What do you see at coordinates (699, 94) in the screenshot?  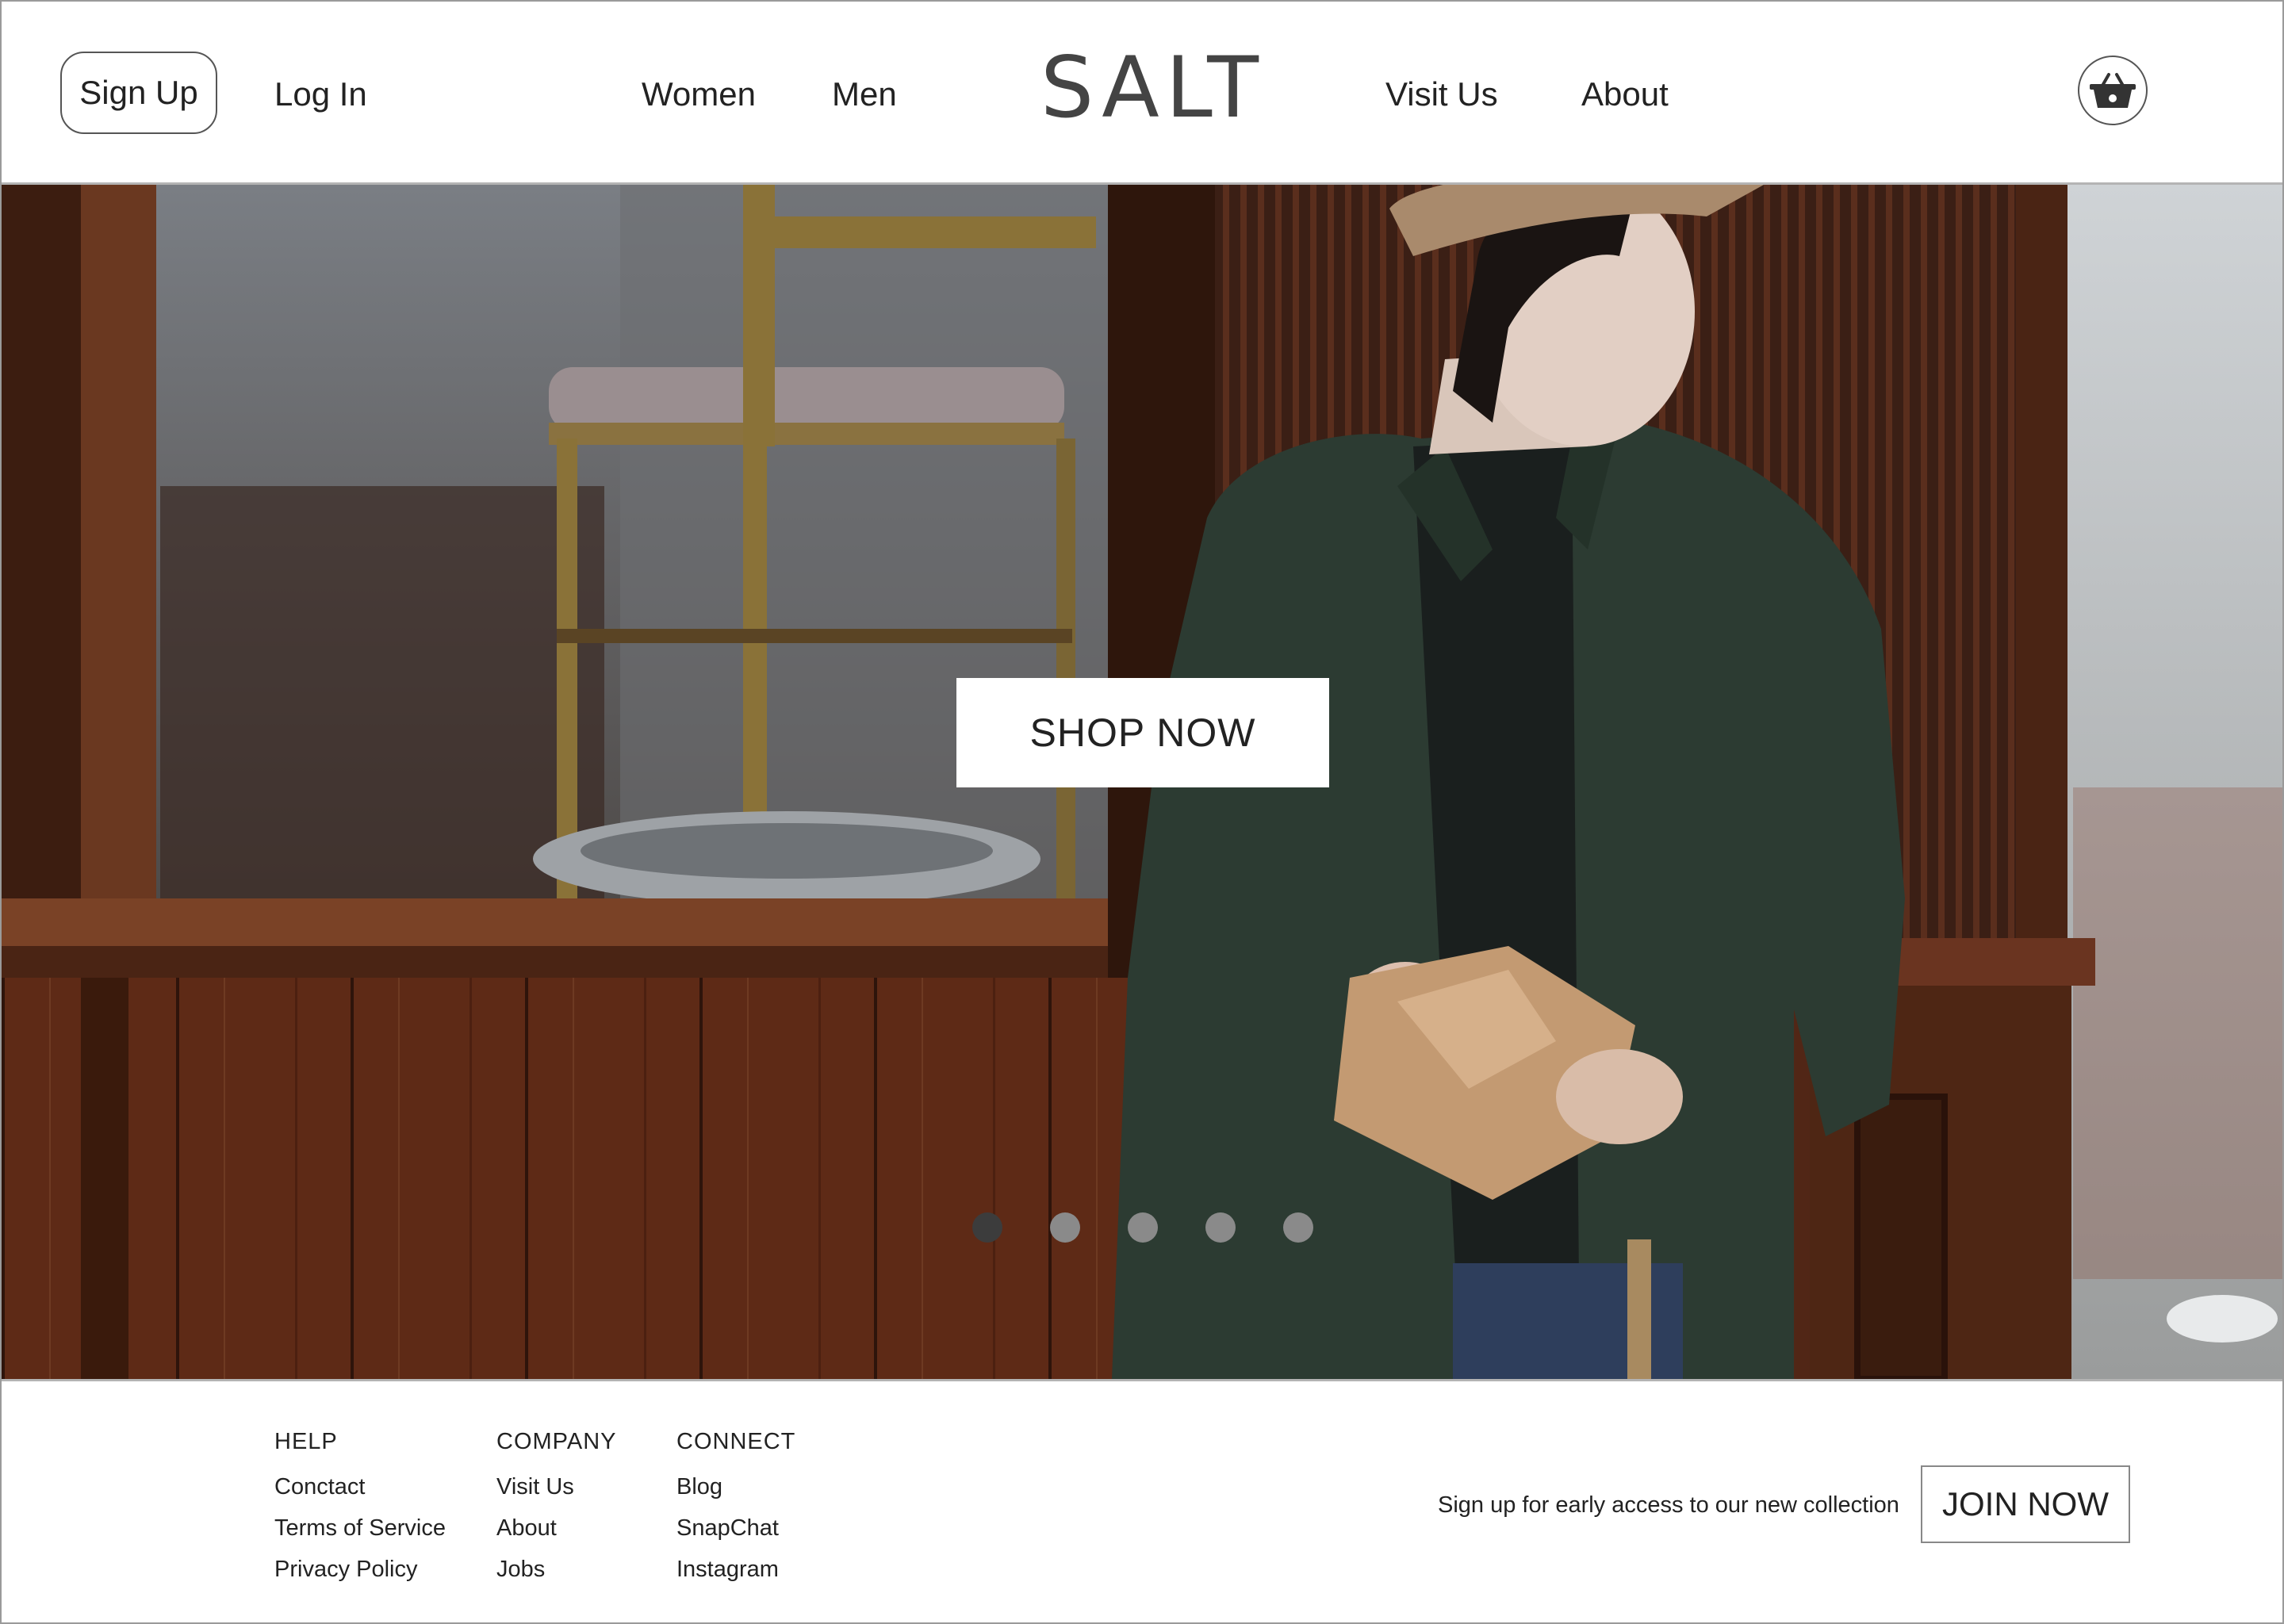 I see `nav-women: Women` at bounding box center [699, 94].